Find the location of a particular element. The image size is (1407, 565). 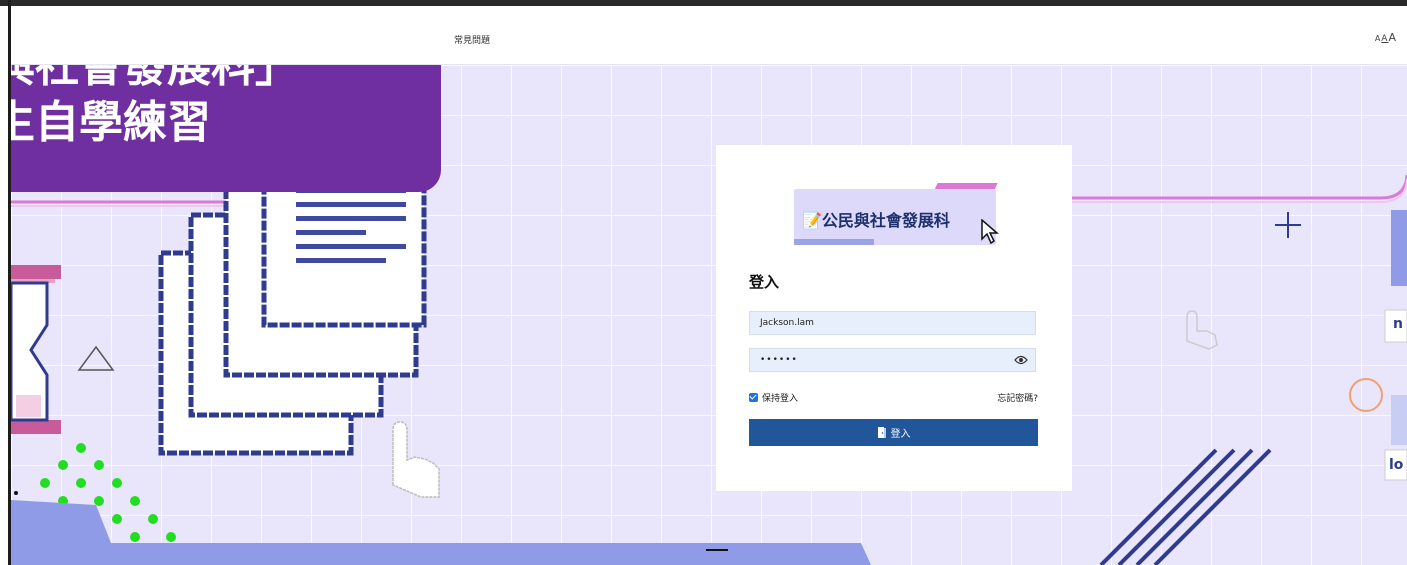

banner-line-2: 生自學練習 is located at coordinates (111, 122).